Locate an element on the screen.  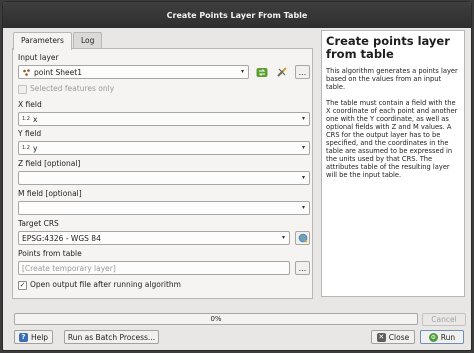
x-field-label: X field is located at coordinates (30, 104).